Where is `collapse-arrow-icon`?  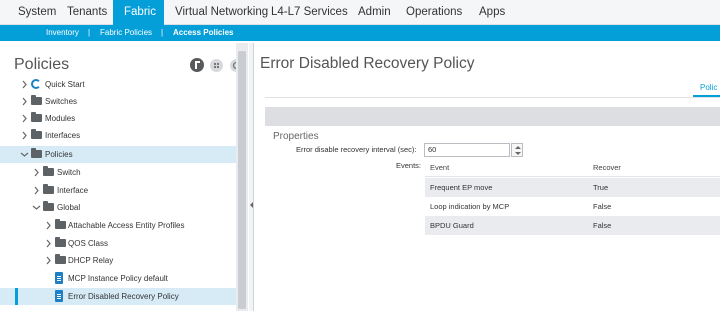 collapse-arrow-icon is located at coordinates (251, 205).